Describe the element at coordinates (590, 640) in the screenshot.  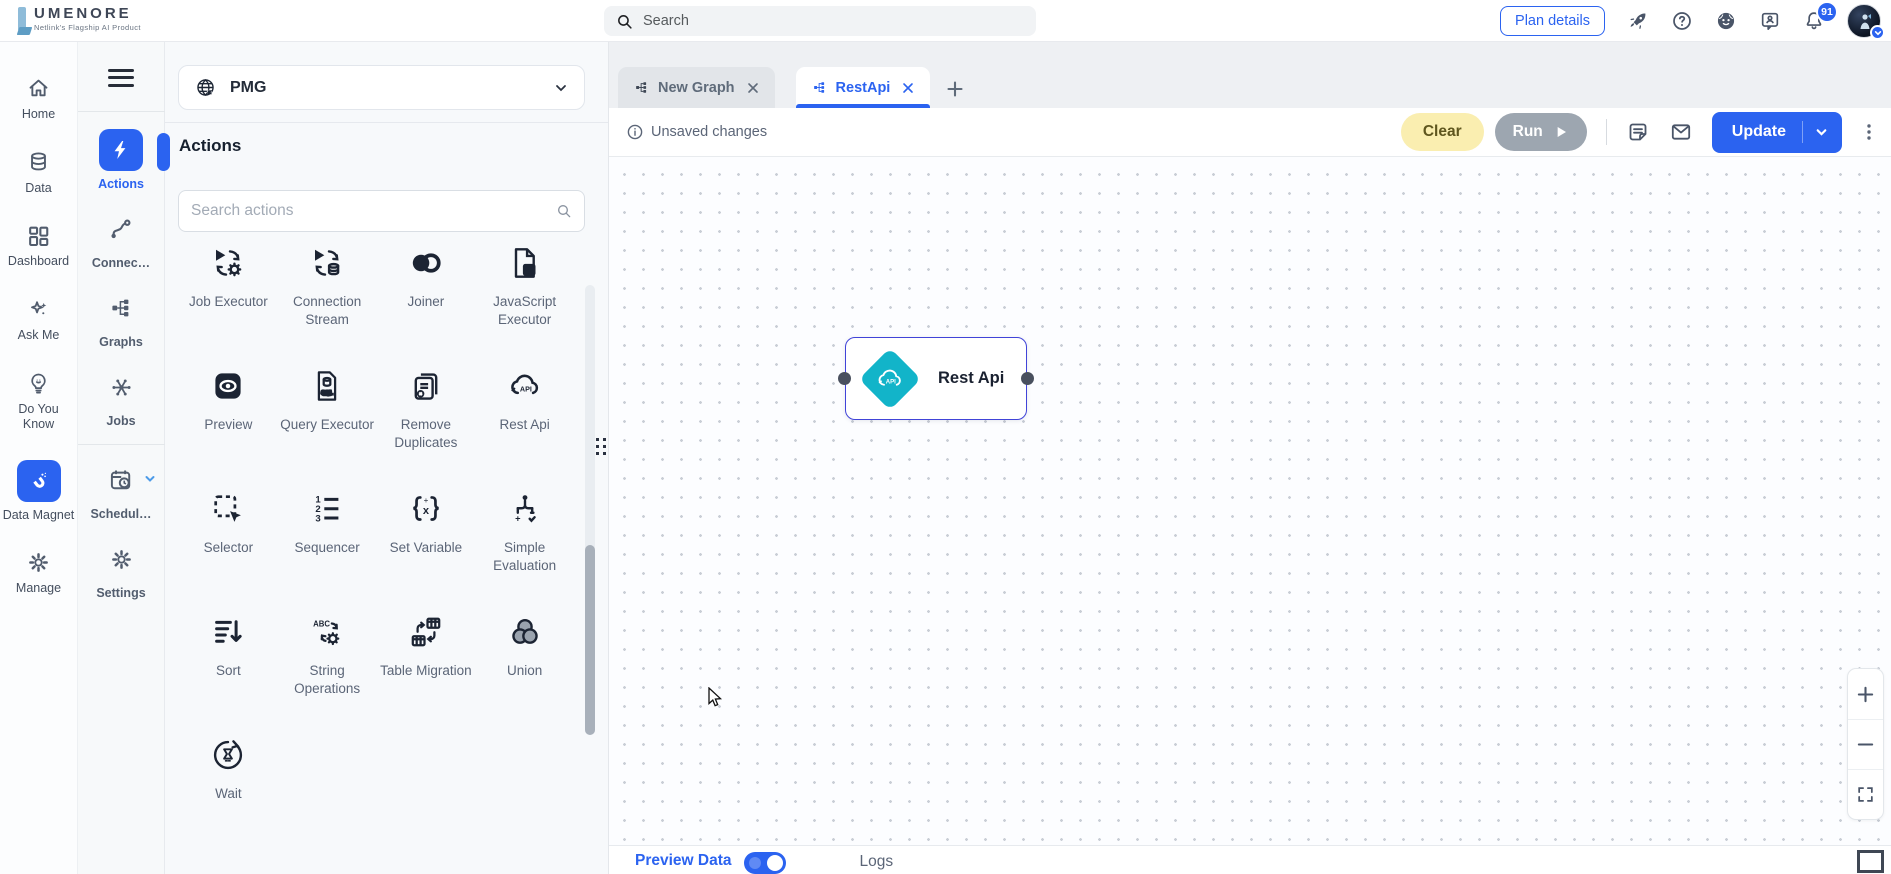
I see `panel-scrollbar-thumb` at that location.